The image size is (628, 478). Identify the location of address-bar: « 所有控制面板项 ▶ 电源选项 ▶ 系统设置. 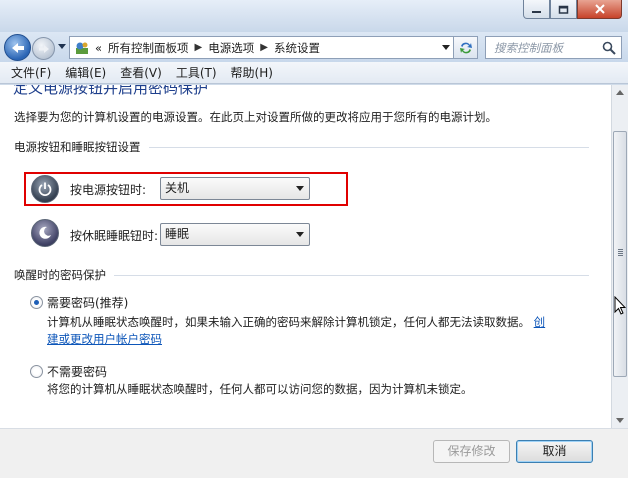
(261, 47).